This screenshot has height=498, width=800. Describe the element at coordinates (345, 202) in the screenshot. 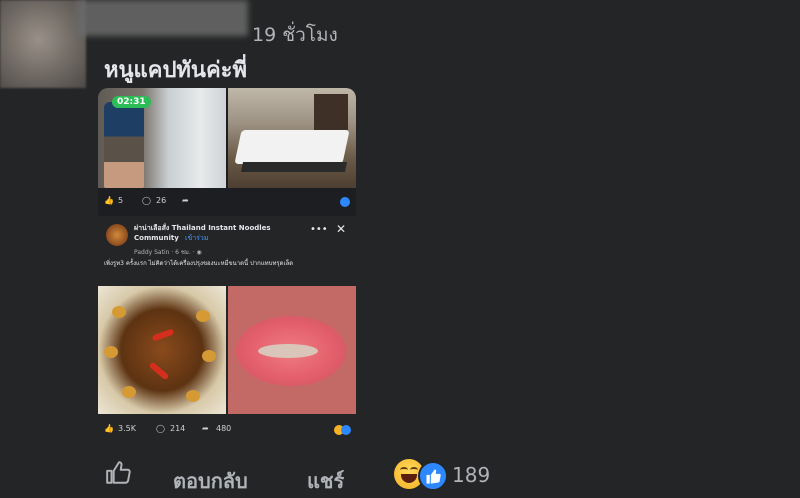

I see `reaction-icon` at that location.